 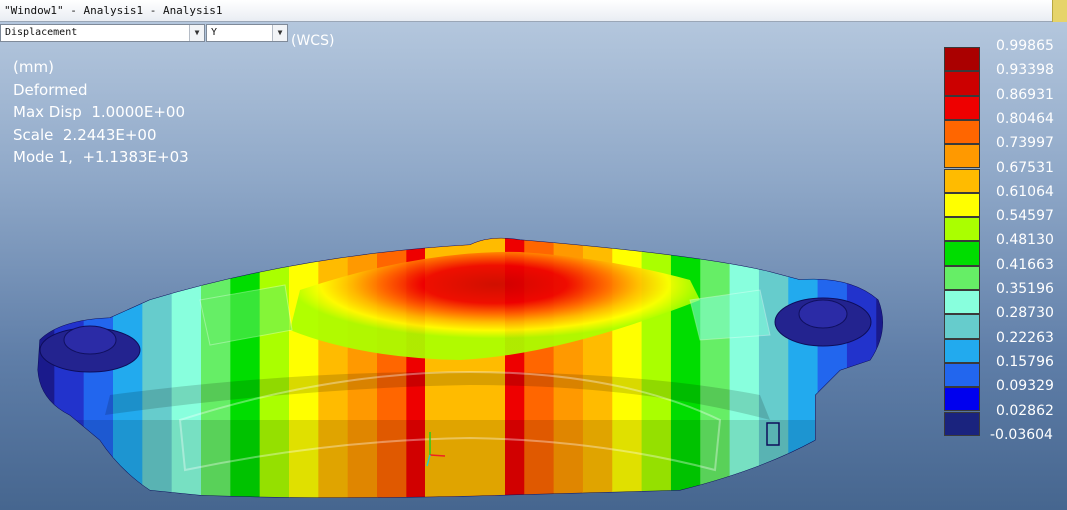 What do you see at coordinates (823, 314) in the screenshot?
I see `right-boss-top` at bounding box center [823, 314].